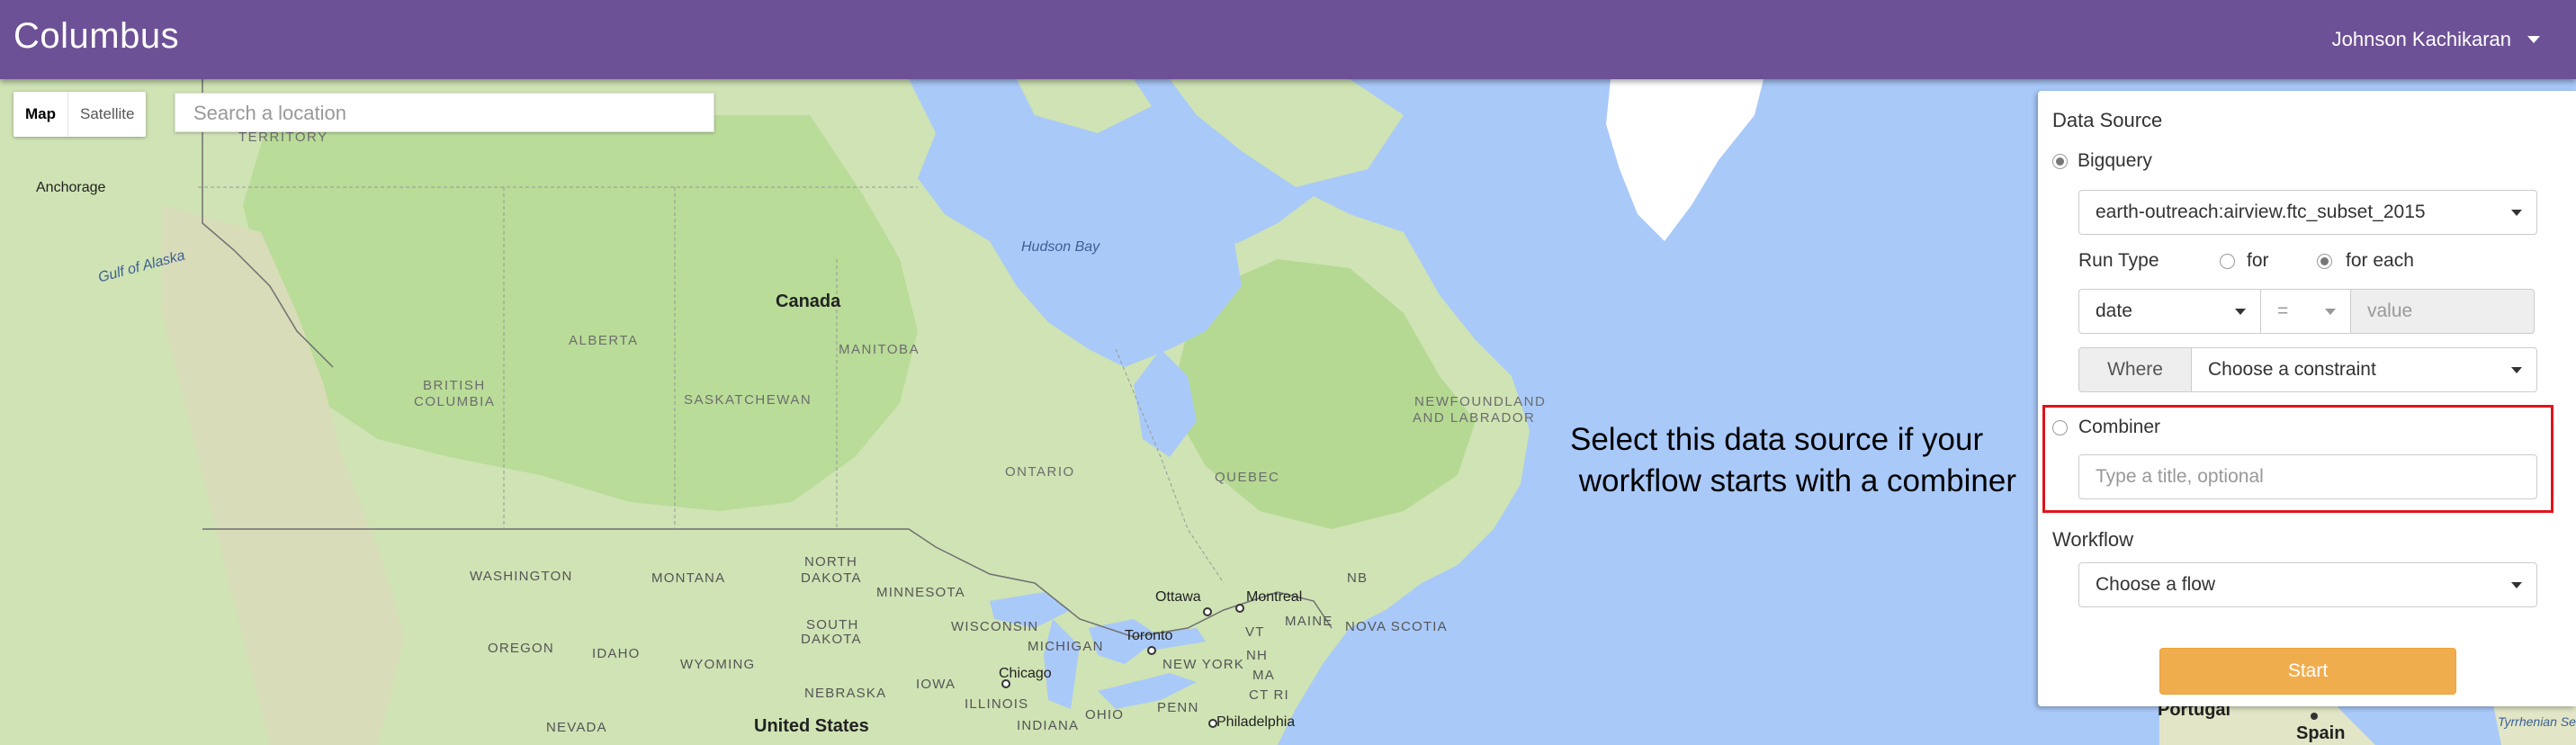  I want to click on map-label: NEBRASKA, so click(846, 693).